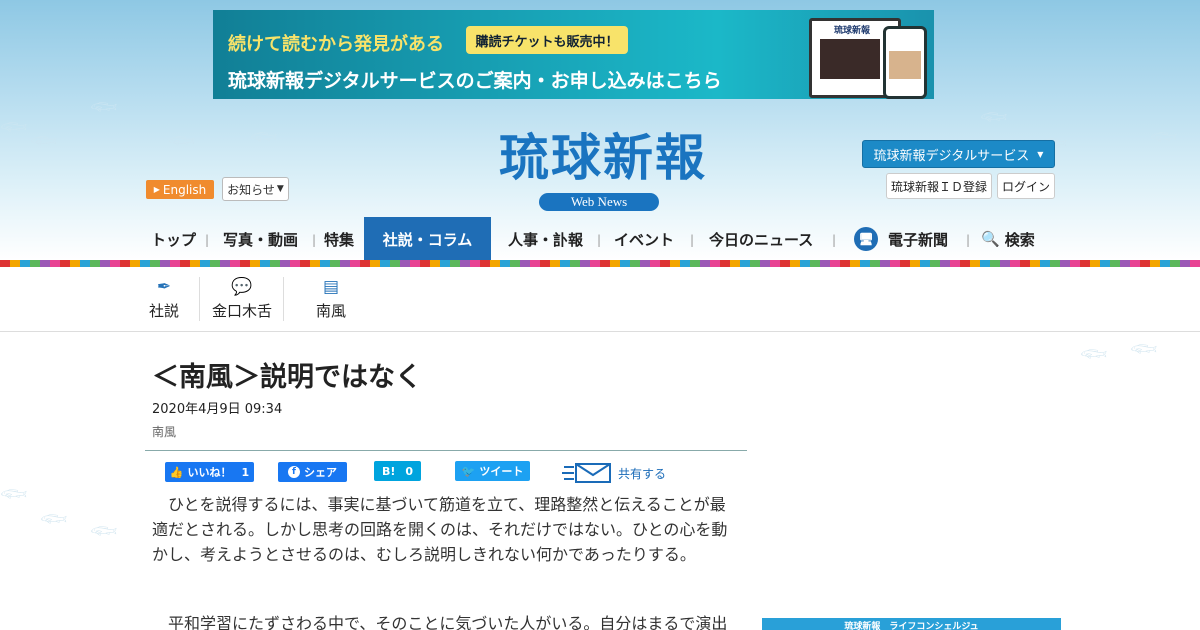 Image resolution: width=1200 pixels, height=630 pixels. Describe the element at coordinates (866, 239) in the screenshot. I see `monitor-icon: 🖥` at that location.